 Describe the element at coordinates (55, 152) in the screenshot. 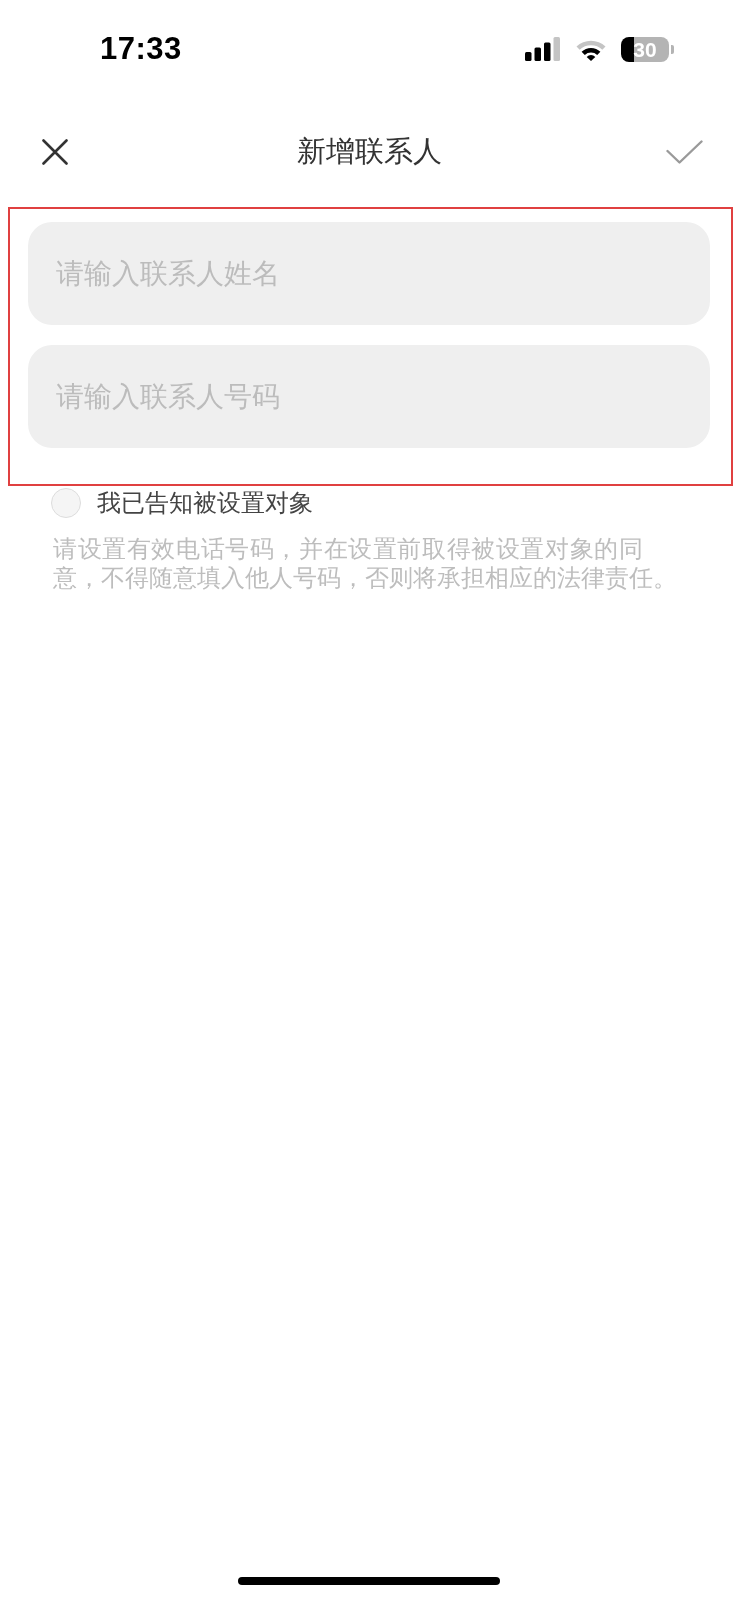

I see `close-icon` at that location.